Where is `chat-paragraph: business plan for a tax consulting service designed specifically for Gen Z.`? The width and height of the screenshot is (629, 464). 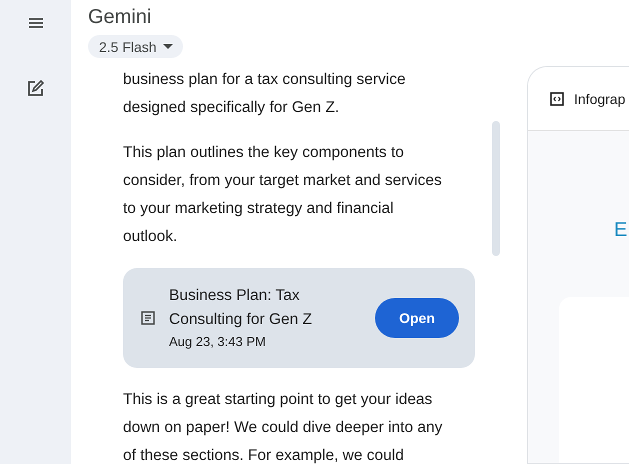 chat-paragraph: business plan for a tax consulting service designed specifically for Gen Z. is located at coordinates (265, 94).